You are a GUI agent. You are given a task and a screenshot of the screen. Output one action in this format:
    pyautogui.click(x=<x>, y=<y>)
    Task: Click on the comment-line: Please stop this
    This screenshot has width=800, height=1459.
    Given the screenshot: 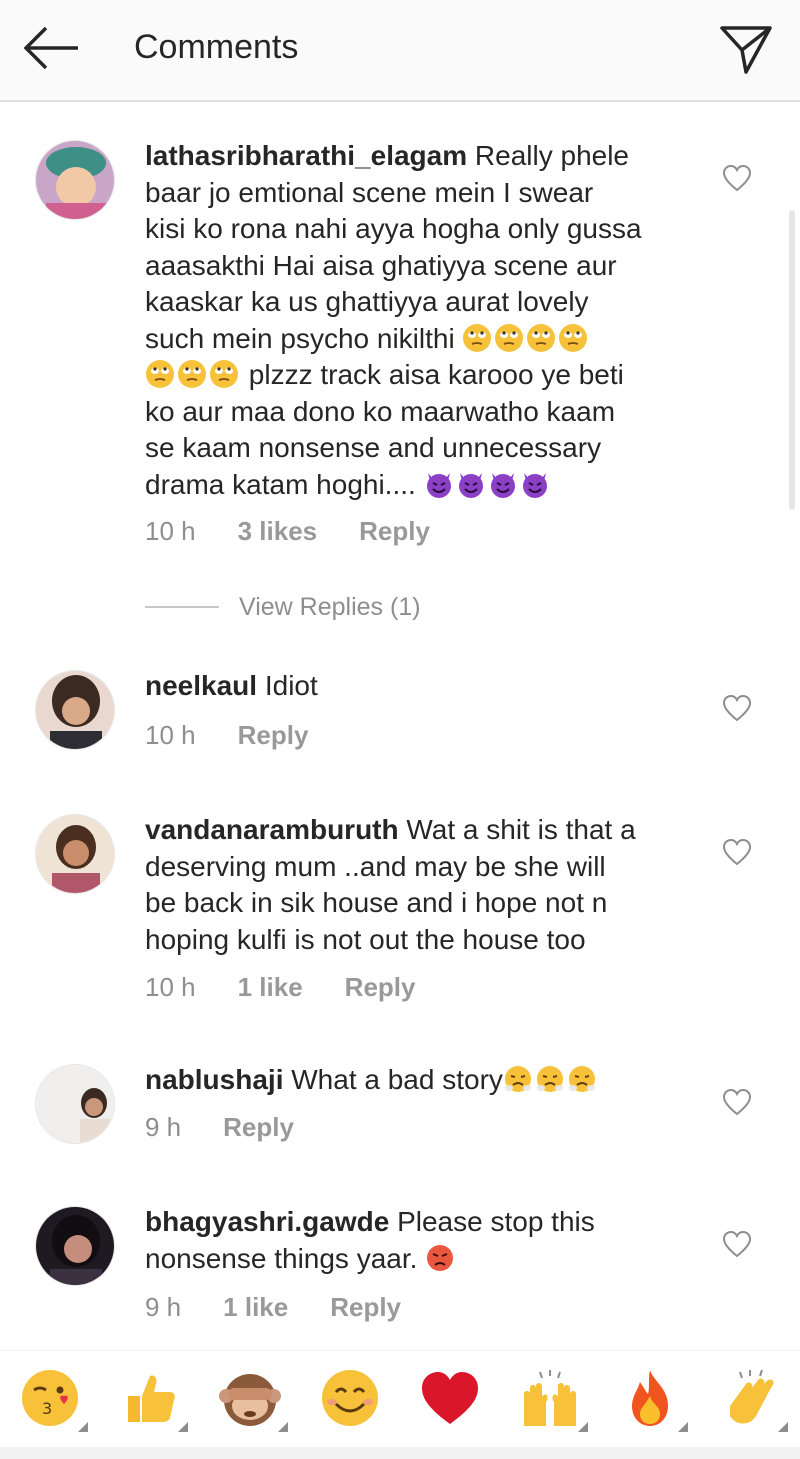 What is the action you would take?
    pyautogui.click(x=492, y=1221)
    